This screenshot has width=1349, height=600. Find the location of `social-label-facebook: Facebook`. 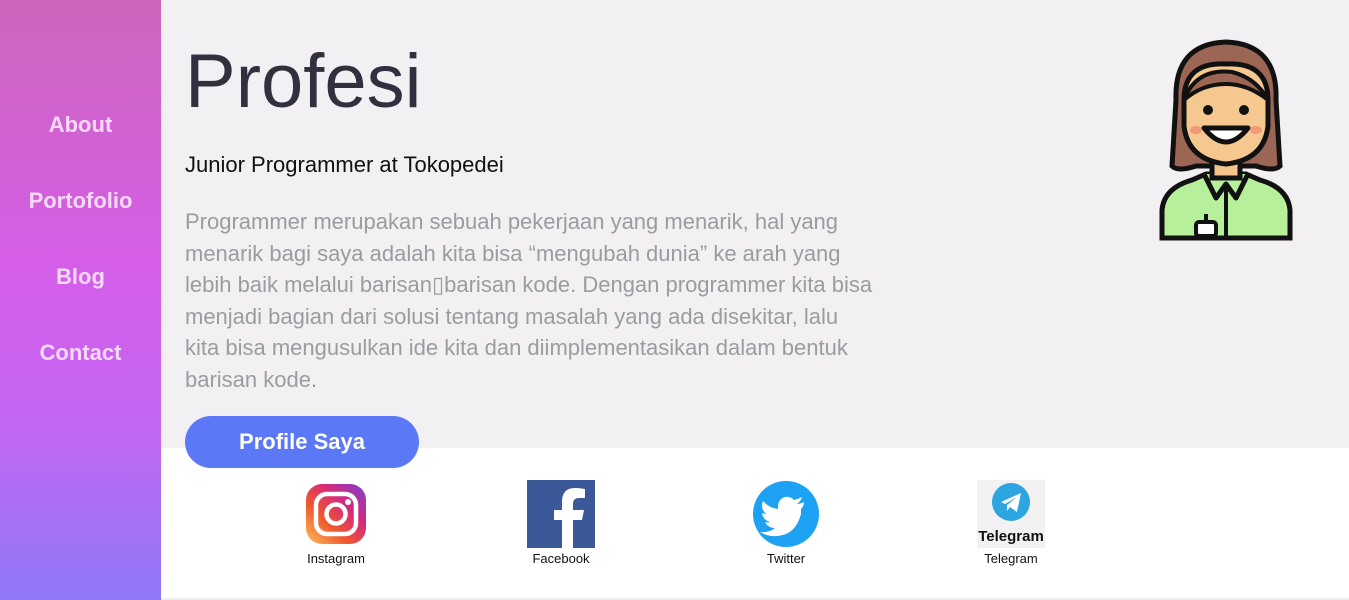

social-label-facebook: Facebook is located at coordinates (561, 558).